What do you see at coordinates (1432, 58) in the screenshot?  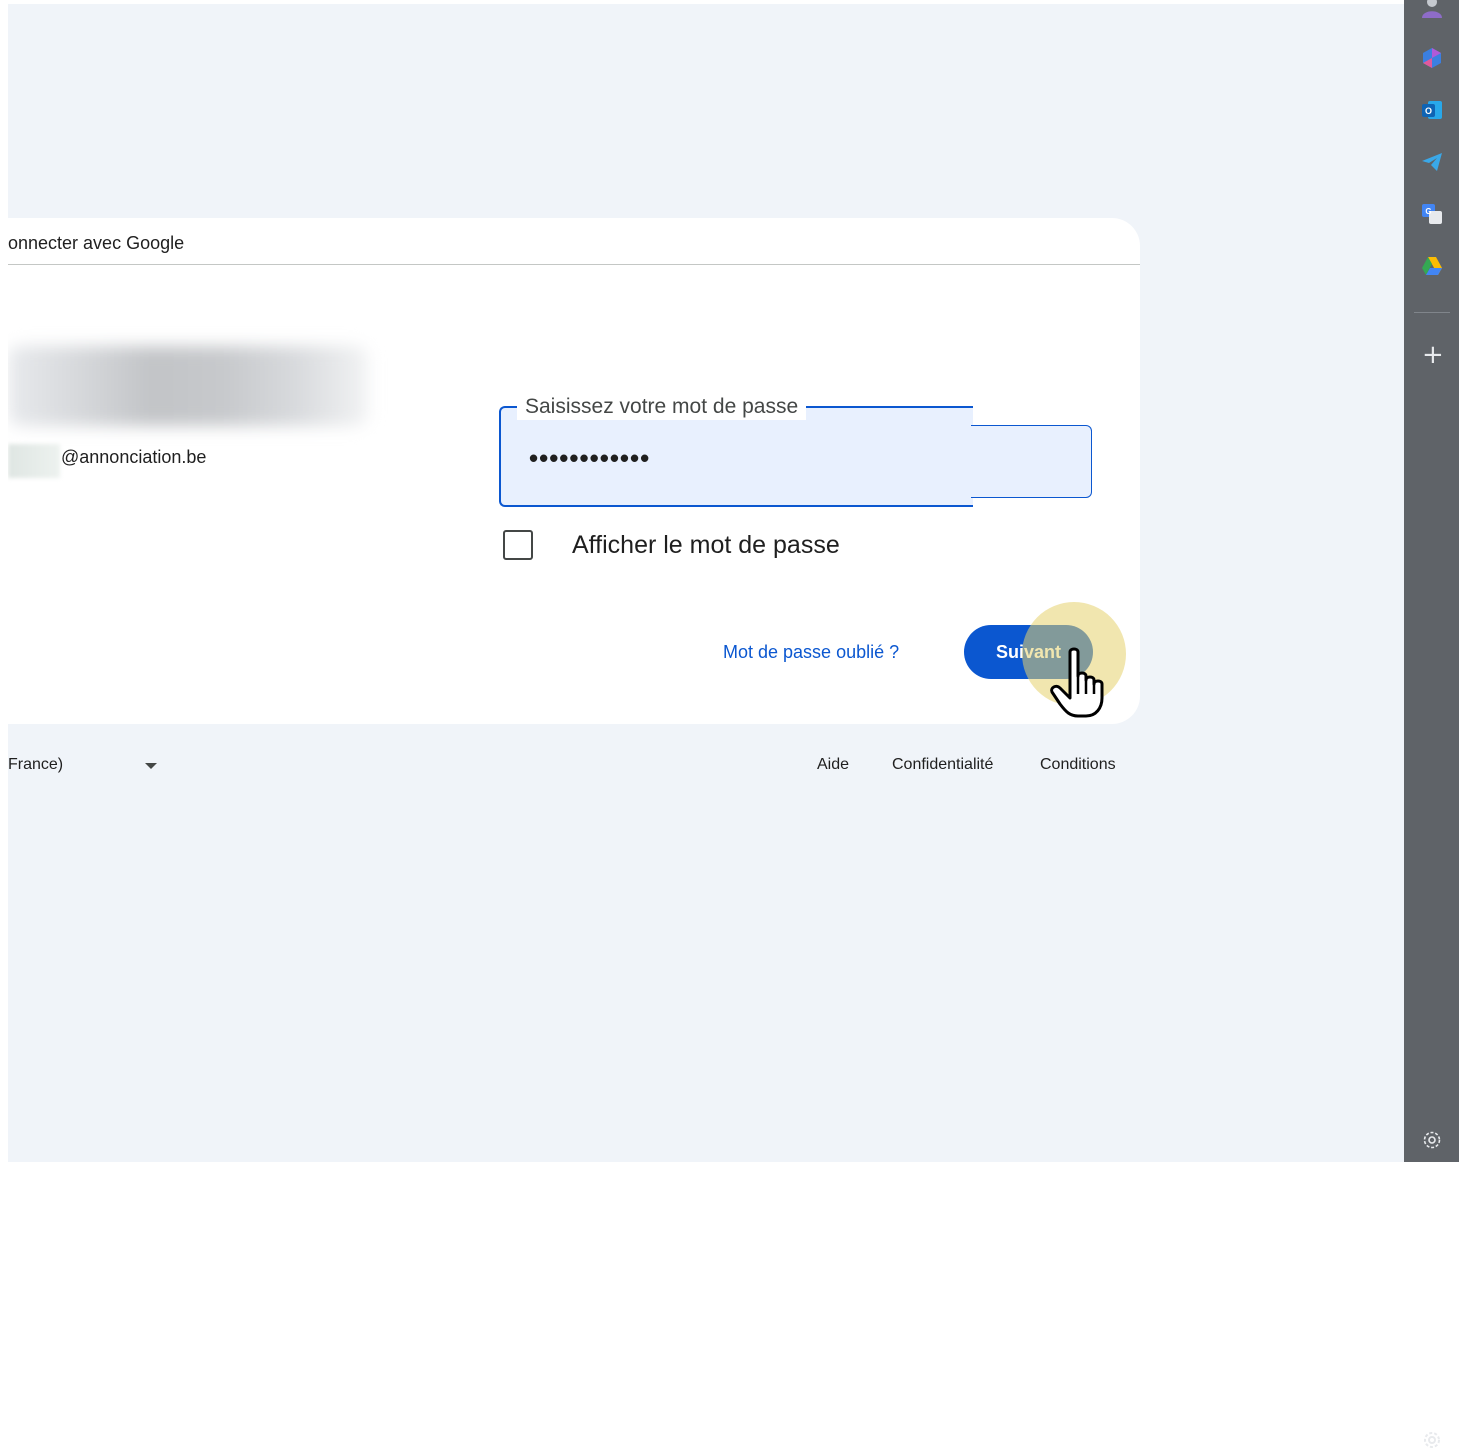 I see `copilot-icon` at bounding box center [1432, 58].